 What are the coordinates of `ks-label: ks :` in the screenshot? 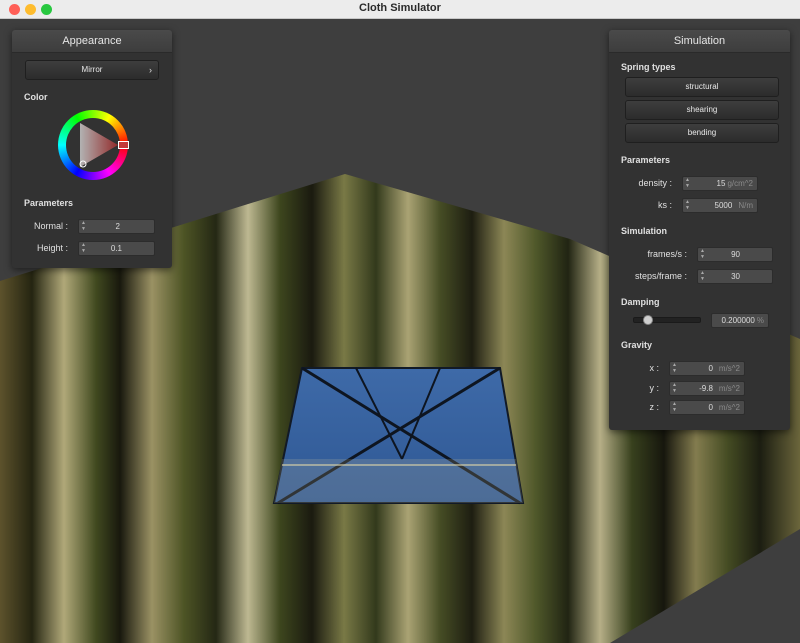 It's located at (664, 205).